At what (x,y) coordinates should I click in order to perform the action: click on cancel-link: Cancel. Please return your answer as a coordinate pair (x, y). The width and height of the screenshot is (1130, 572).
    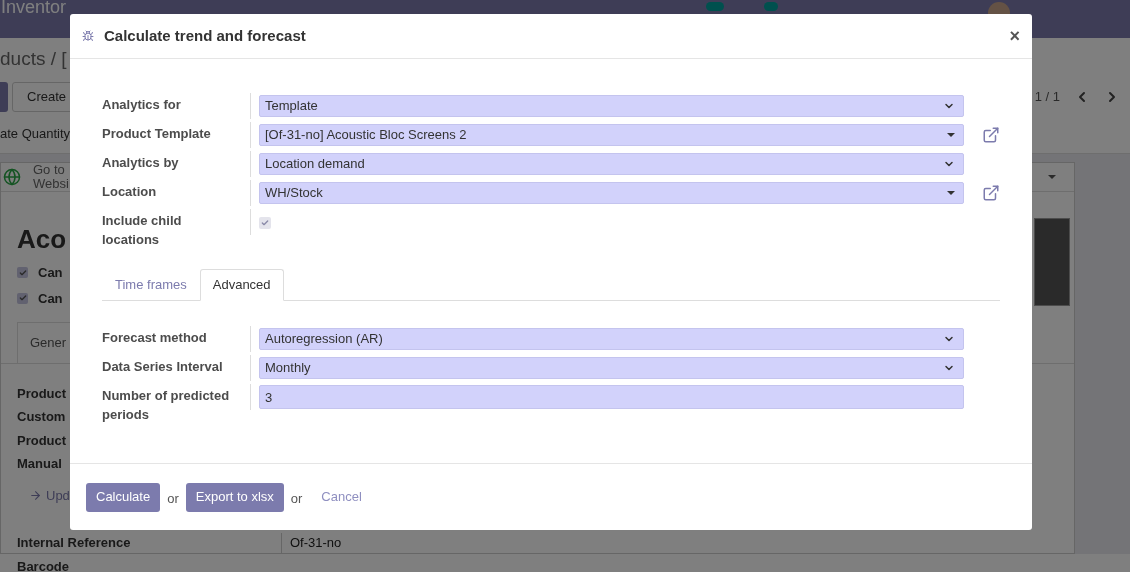
    Looking at the image, I should click on (341, 497).